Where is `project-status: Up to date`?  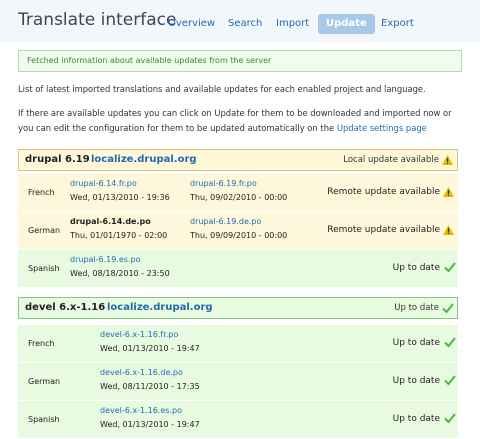 project-status: Up to date is located at coordinates (416, 308).